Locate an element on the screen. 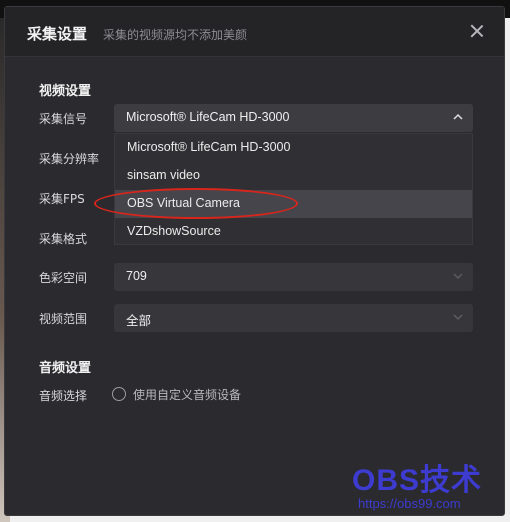 The image size is (510, 522). dialog-title: 采集设置 is located at coordinates (57, 34).